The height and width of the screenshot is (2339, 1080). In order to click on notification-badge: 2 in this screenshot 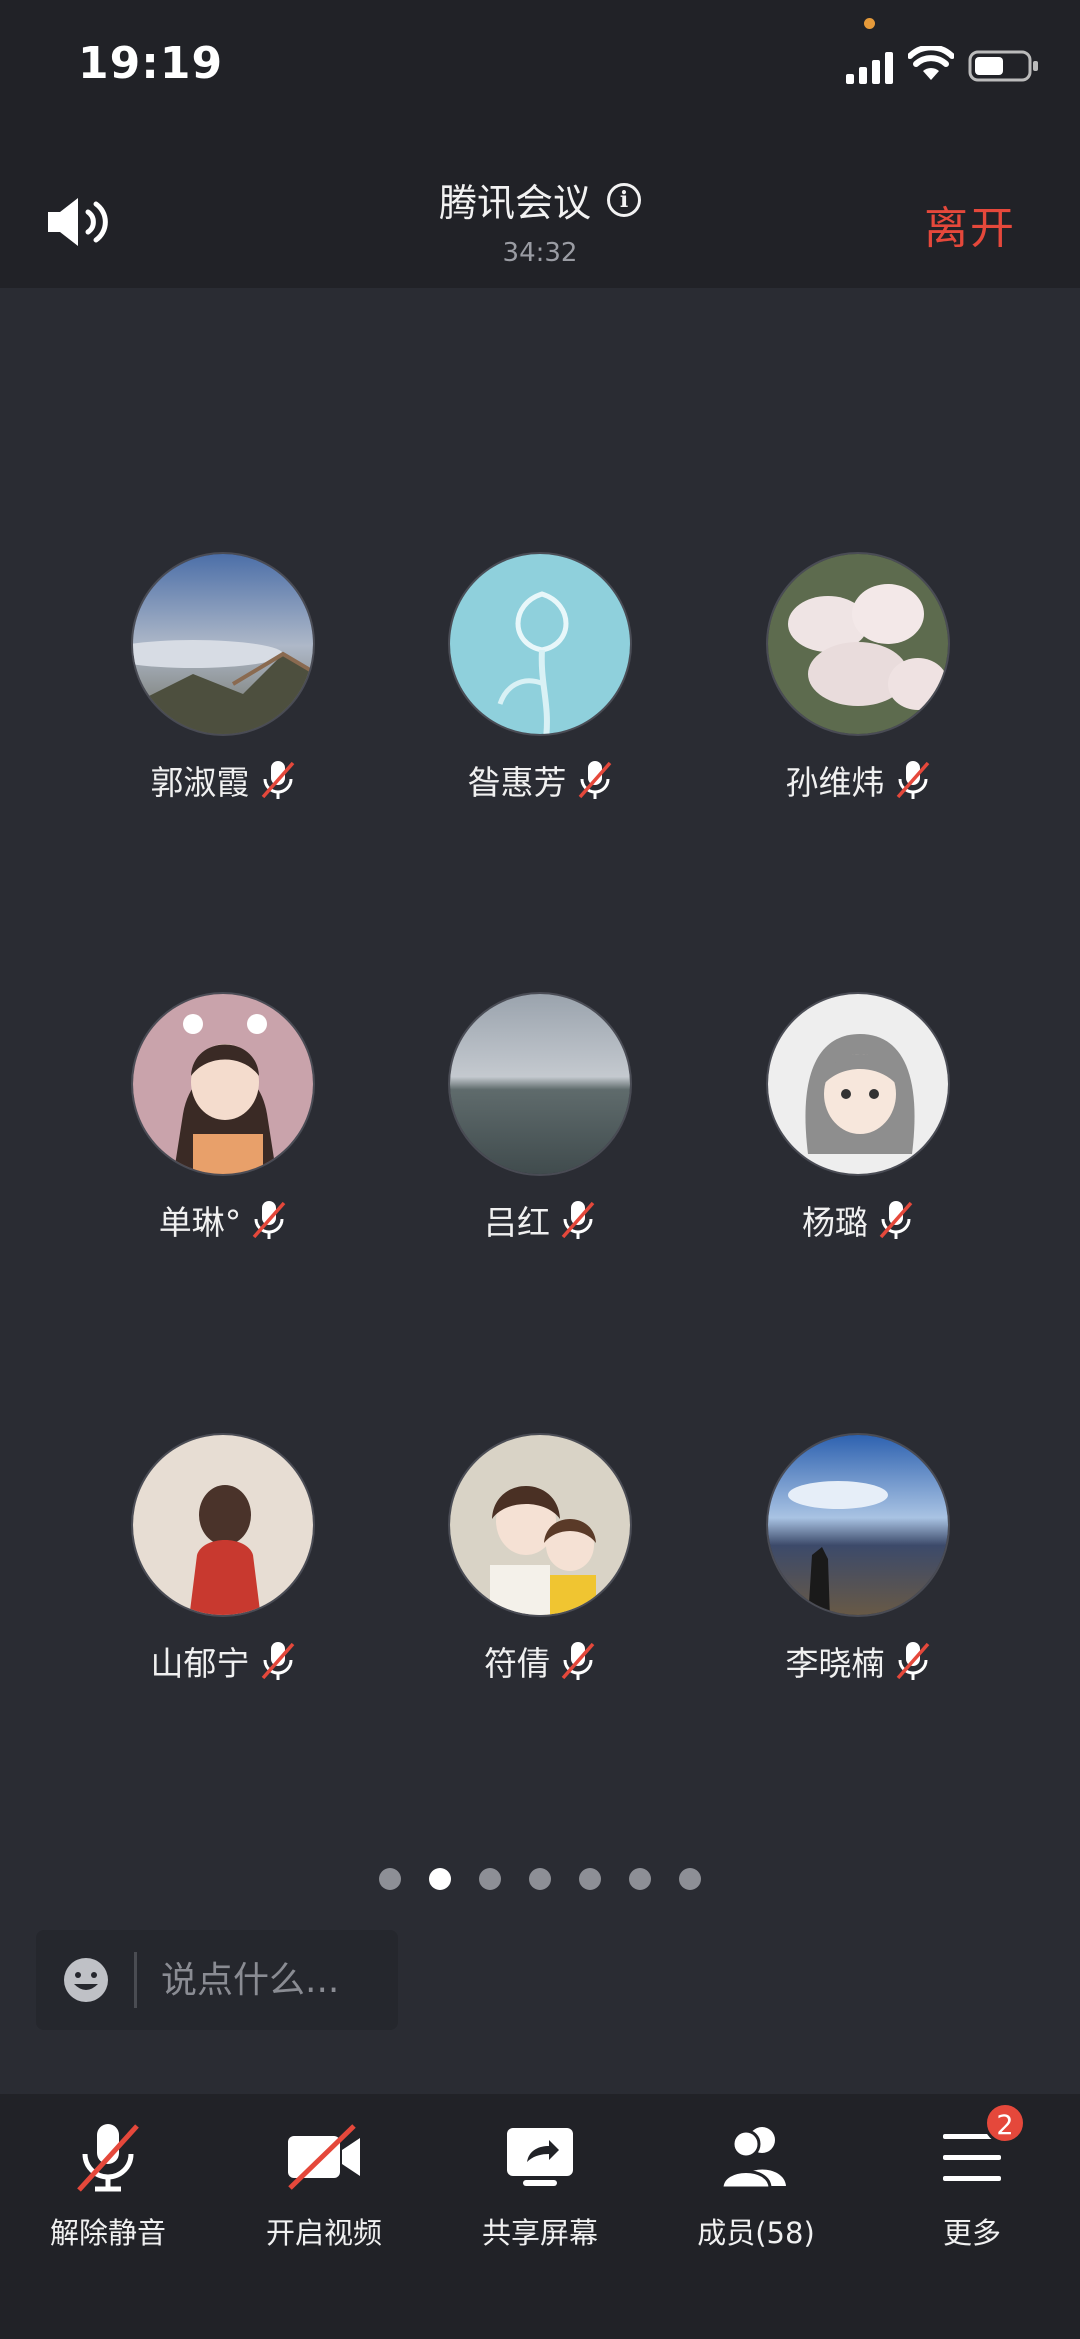, I will do `click(1005, 2123)`.